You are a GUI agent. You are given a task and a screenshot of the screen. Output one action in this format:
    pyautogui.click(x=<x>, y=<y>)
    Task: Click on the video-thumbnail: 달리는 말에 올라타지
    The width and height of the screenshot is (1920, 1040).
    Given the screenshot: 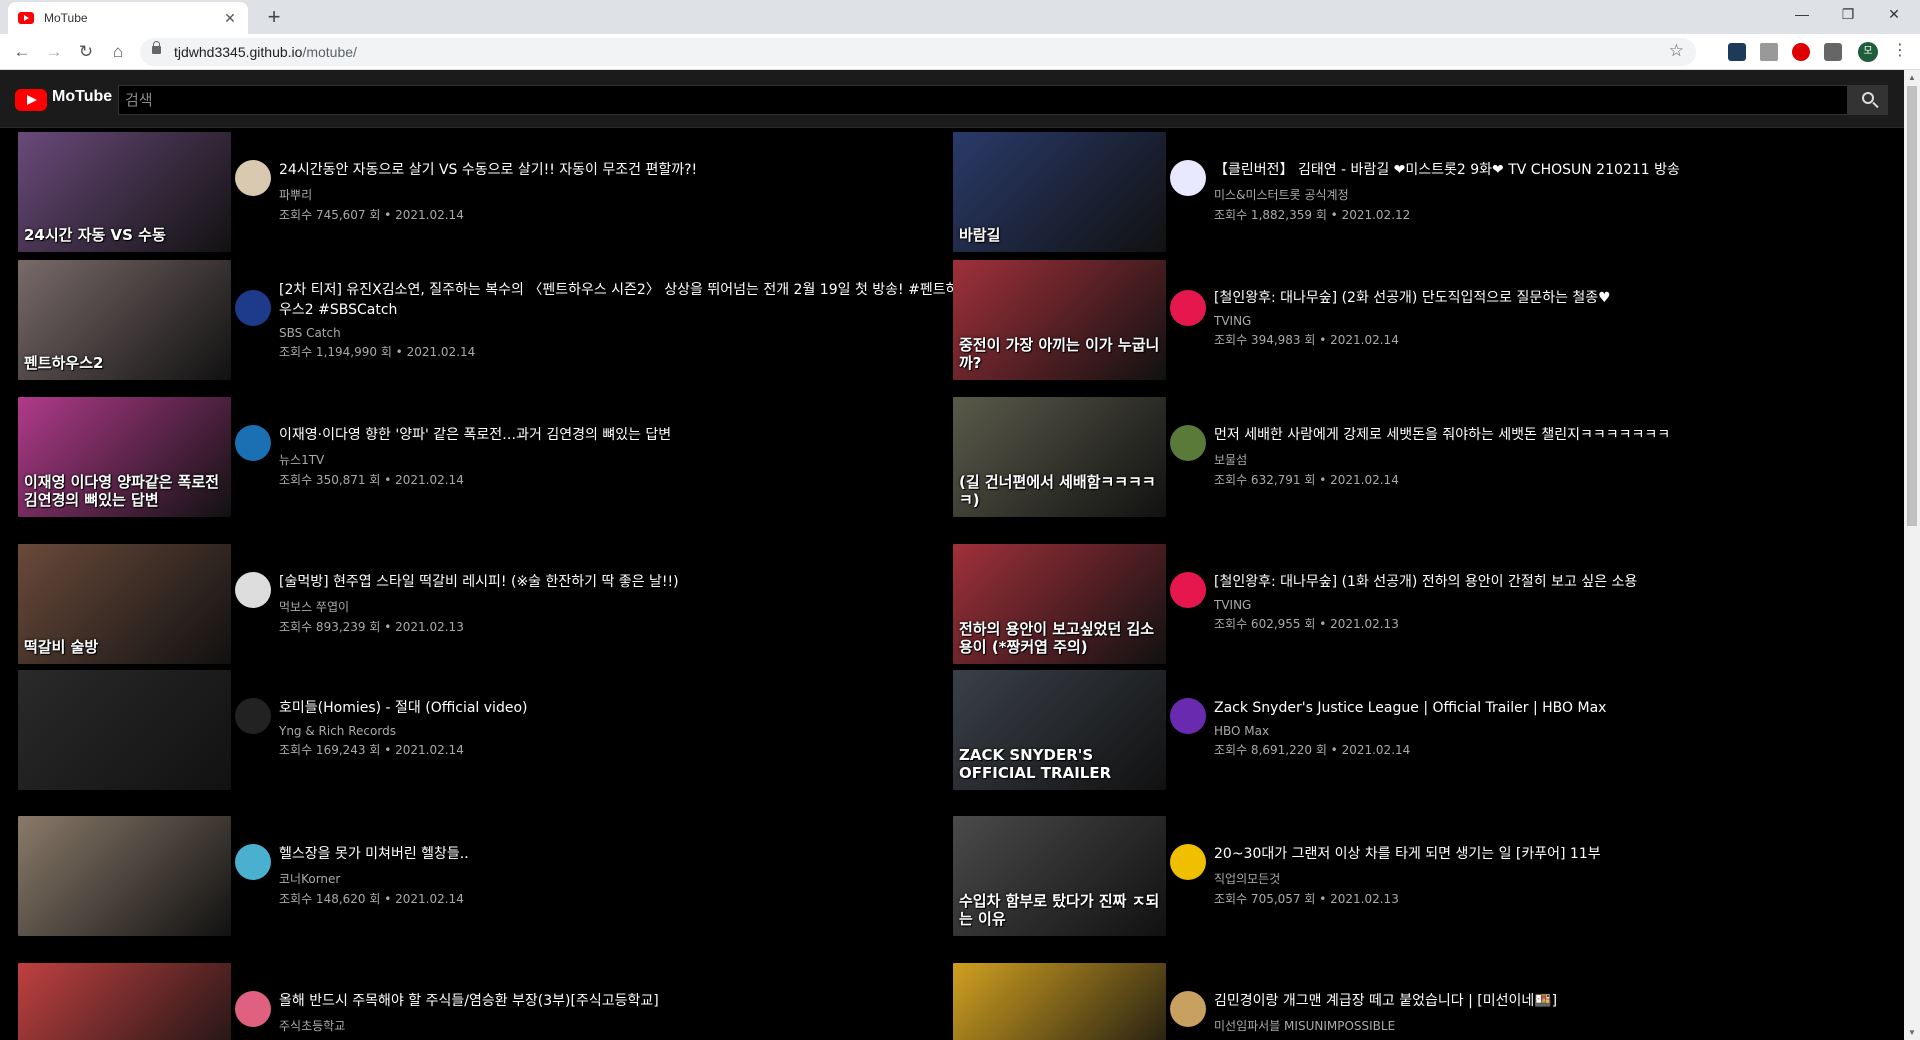 What is the action you would take?
    pyautogui.click(x=124, y=1001)
    